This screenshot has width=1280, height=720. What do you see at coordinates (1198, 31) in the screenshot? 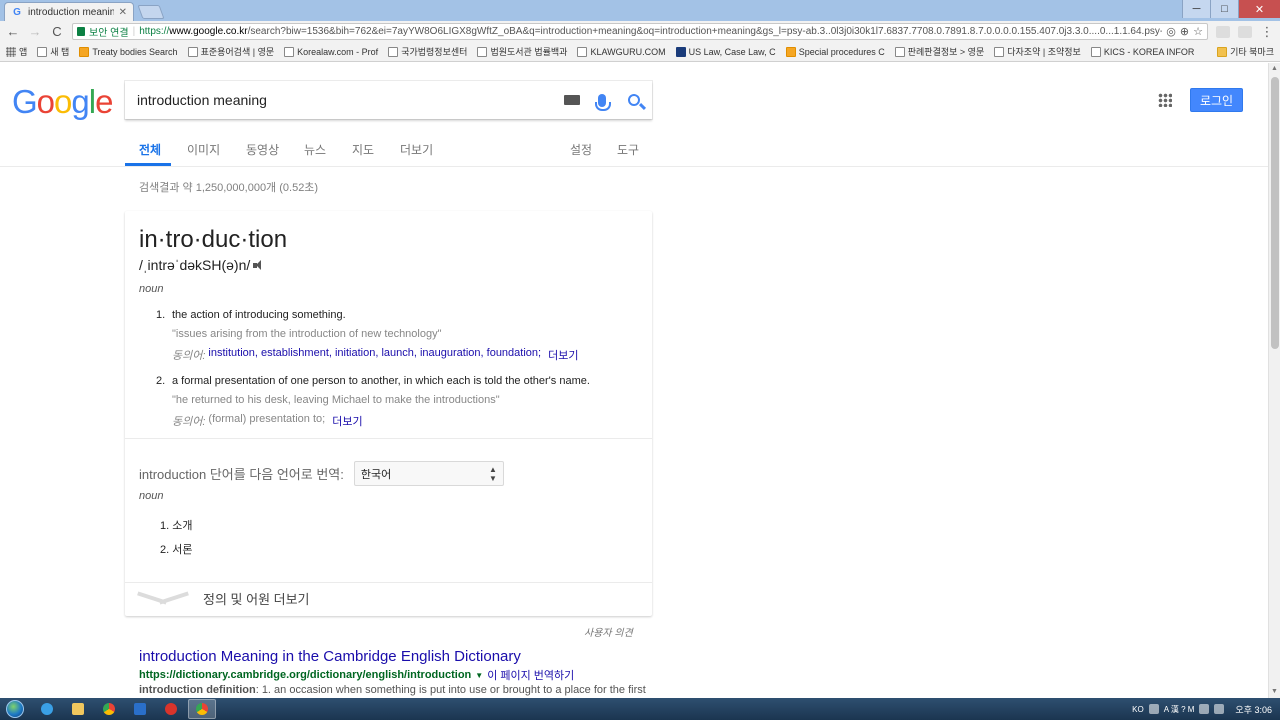
I see `bookmark-star-icon: ☆` at bounding box center [1198, 31].